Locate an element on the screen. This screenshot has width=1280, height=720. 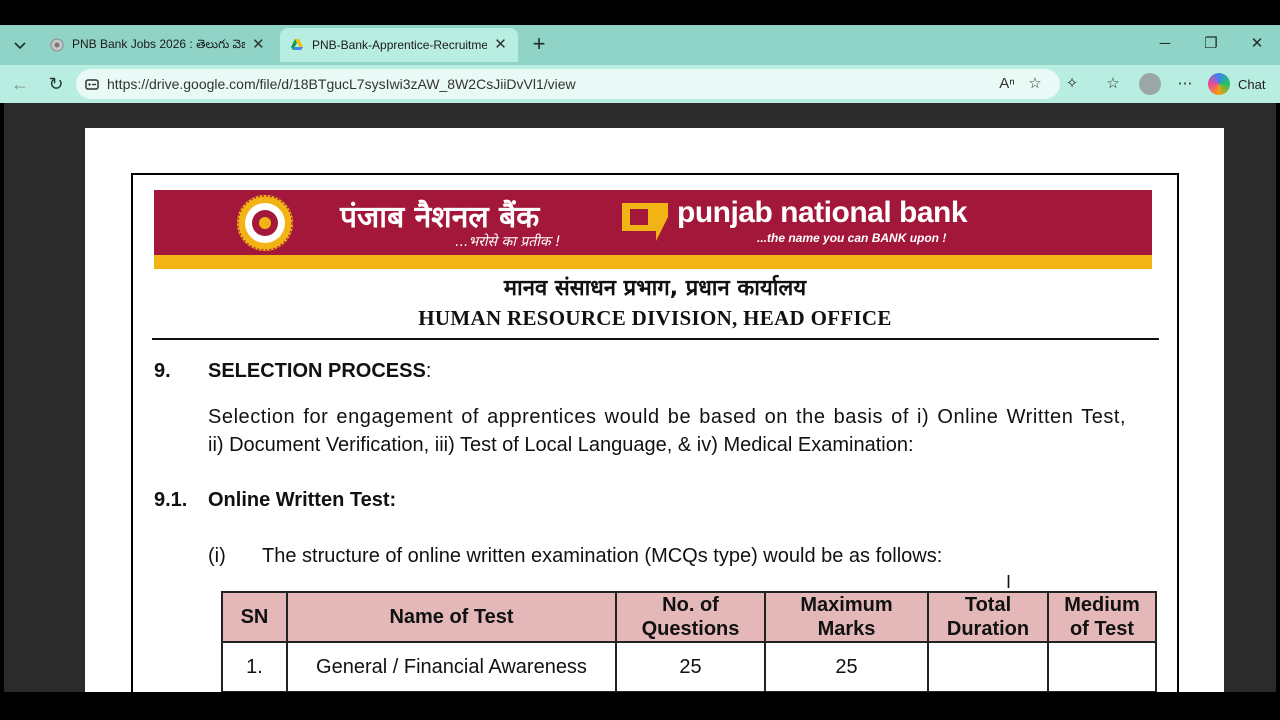
section-heading: SELECTION PROCESS: is located at coordinates (319, 371).